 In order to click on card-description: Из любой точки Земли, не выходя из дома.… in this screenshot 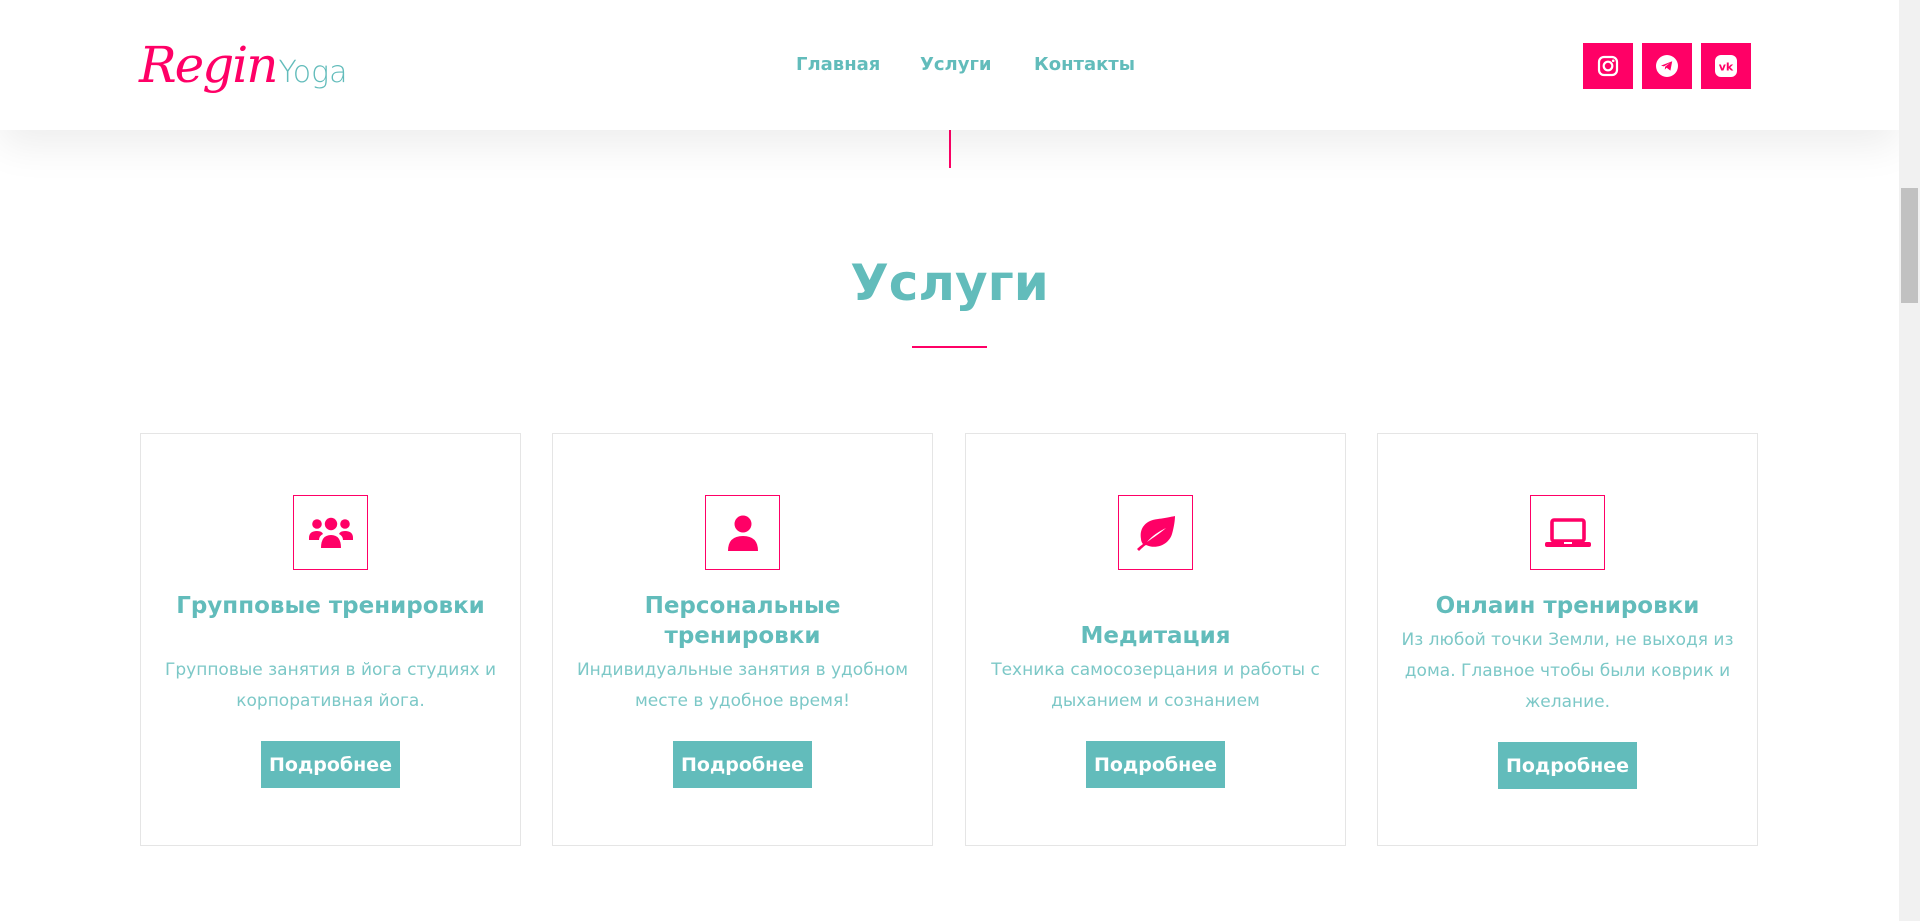, I will do `click(1567, 671)`.